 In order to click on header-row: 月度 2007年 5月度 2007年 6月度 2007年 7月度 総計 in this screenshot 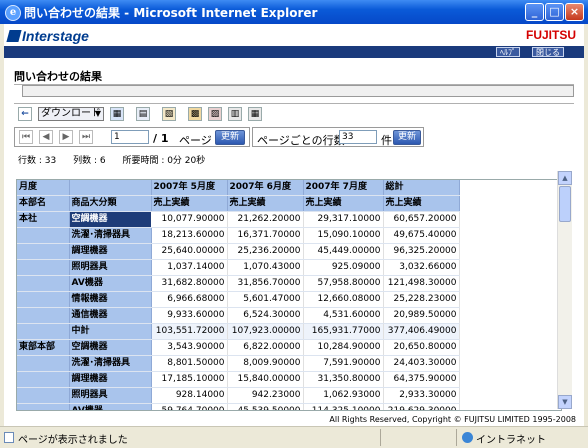, I will do `click(238, 188)`.